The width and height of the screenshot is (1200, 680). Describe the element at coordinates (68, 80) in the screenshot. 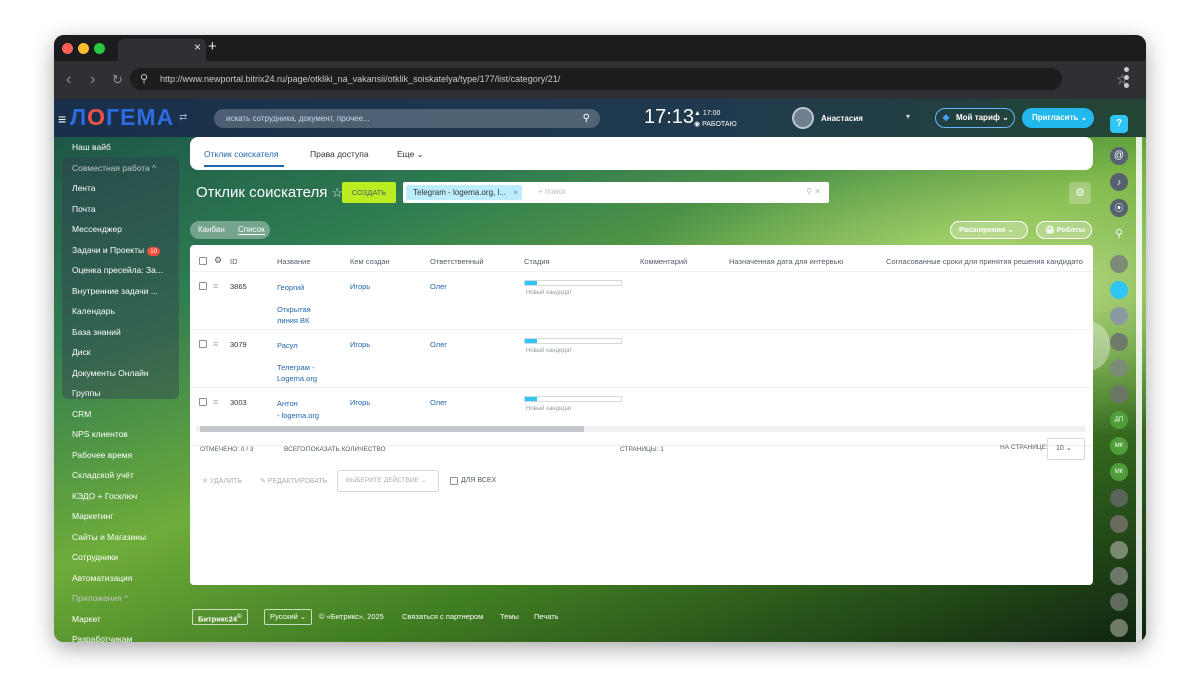

I see `back-icon: ‹` at that location.